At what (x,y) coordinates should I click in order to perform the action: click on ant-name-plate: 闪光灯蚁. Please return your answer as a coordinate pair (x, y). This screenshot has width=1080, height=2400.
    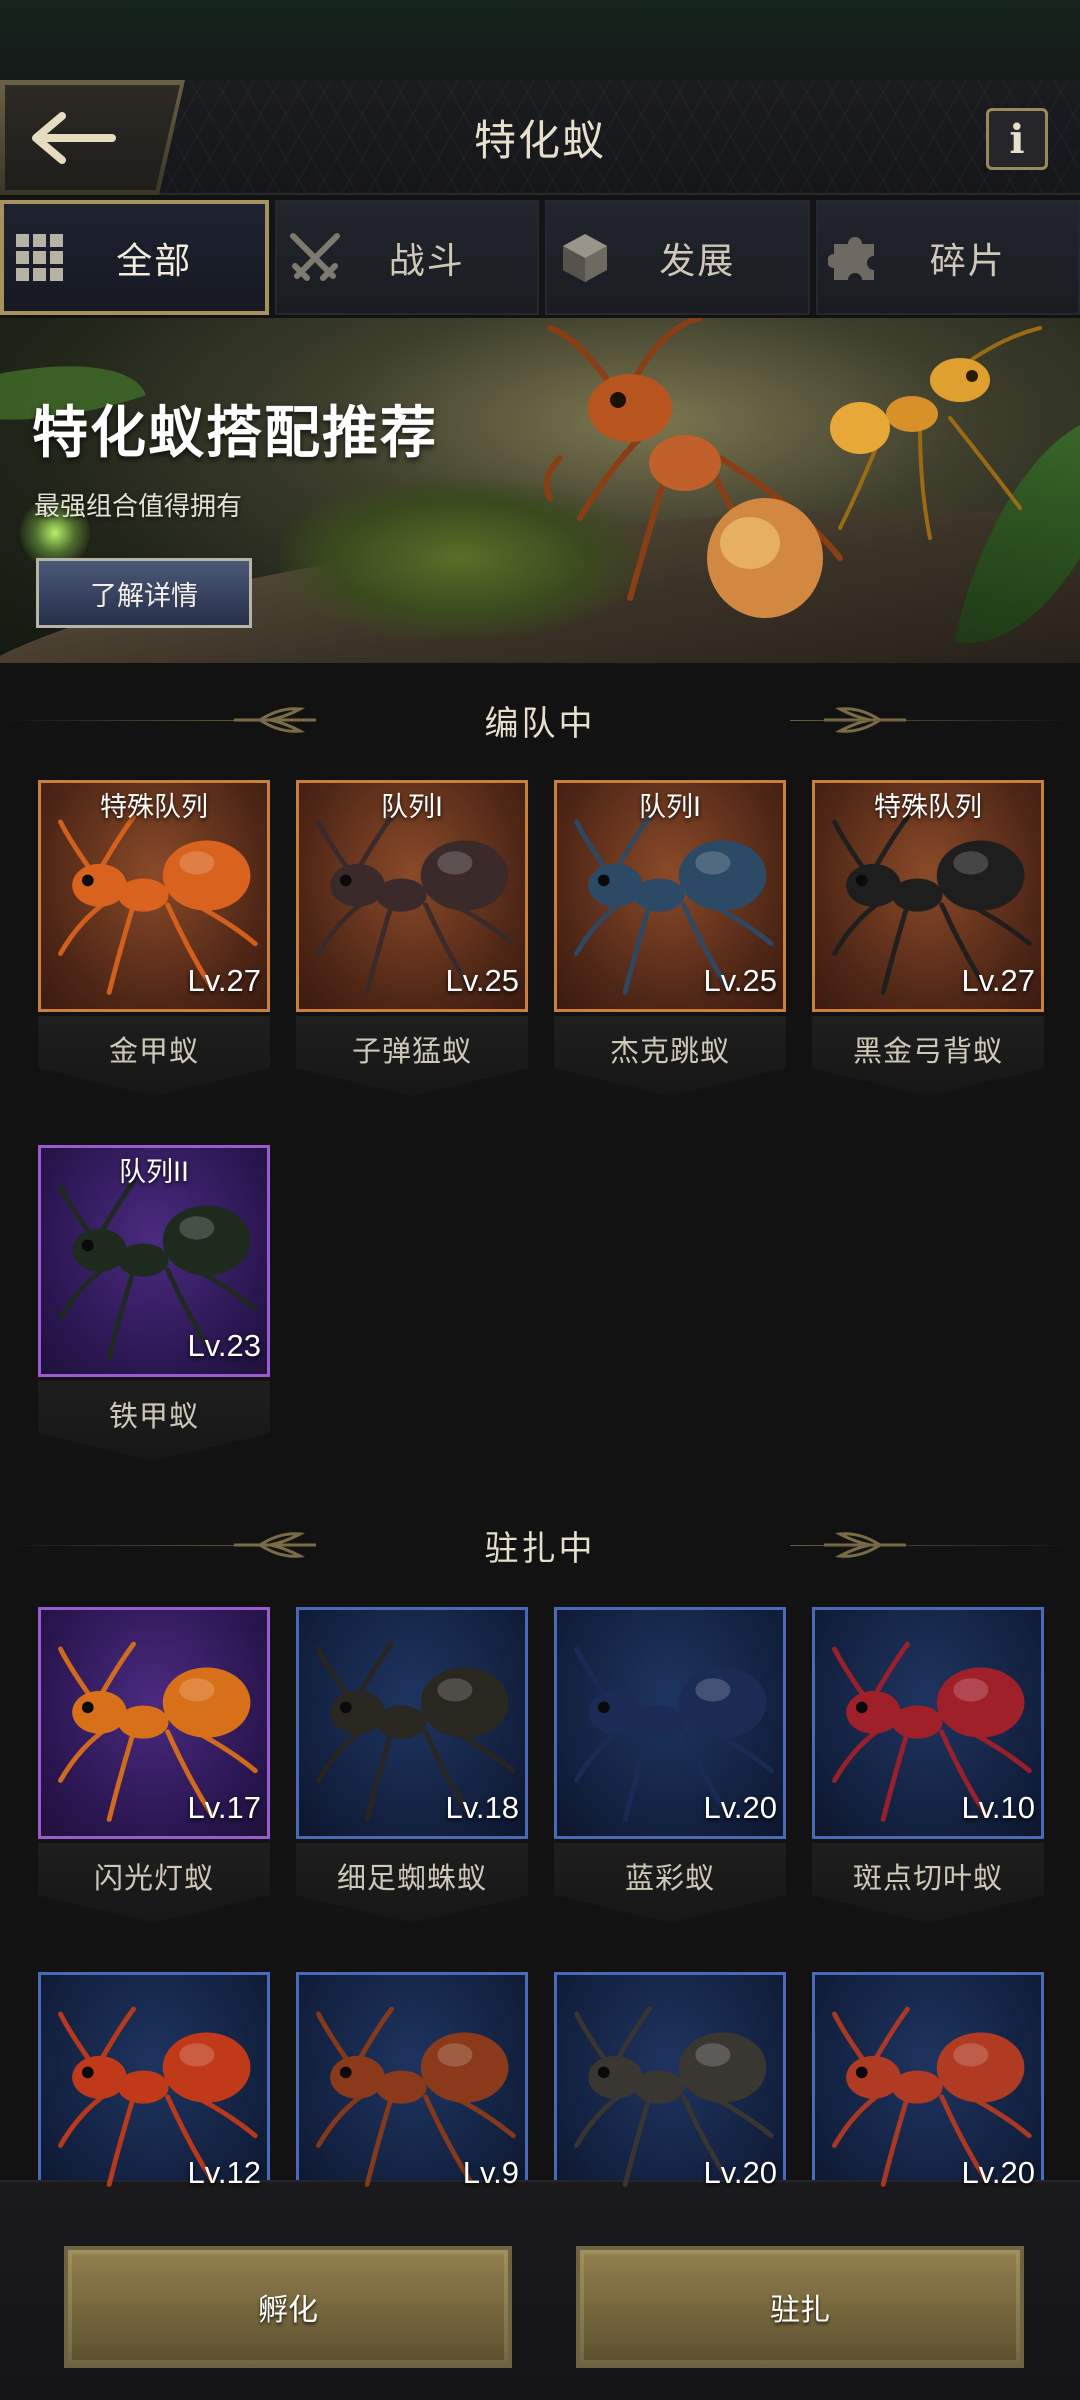
    Looking at the image, I should click on (154, 1883).